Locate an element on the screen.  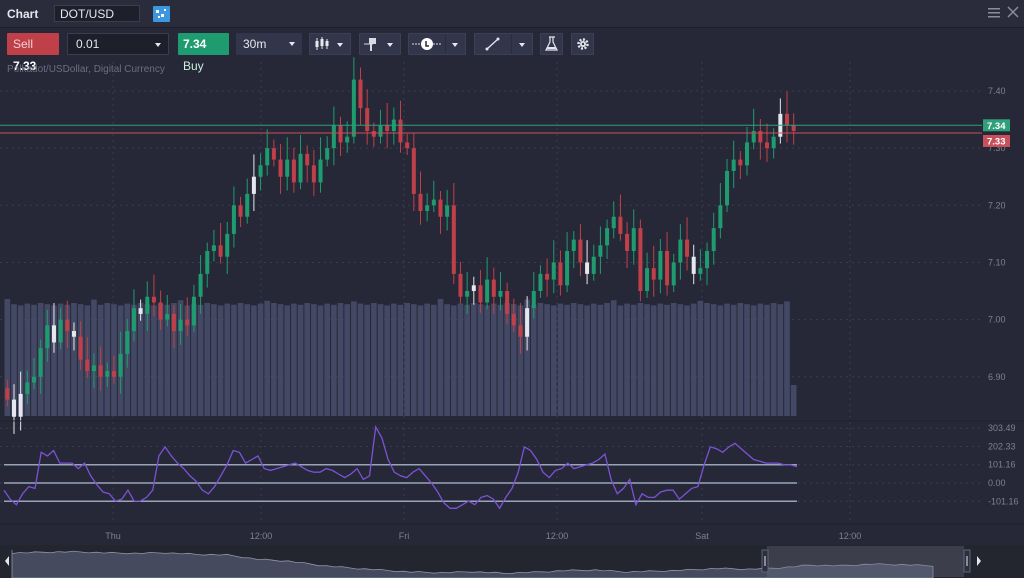
time-tick-label: Fri is located at coordinates (404, 536).